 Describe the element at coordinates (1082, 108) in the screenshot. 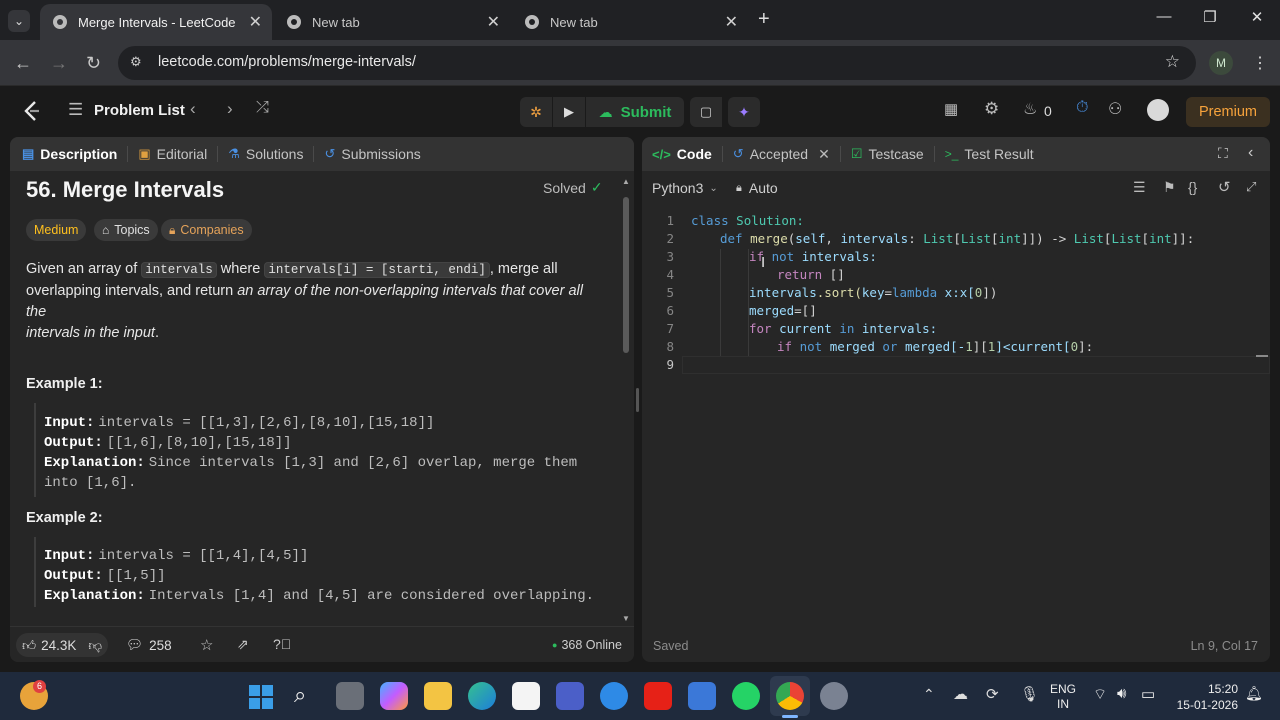

I see `timer-icon: ⏱` at that location.